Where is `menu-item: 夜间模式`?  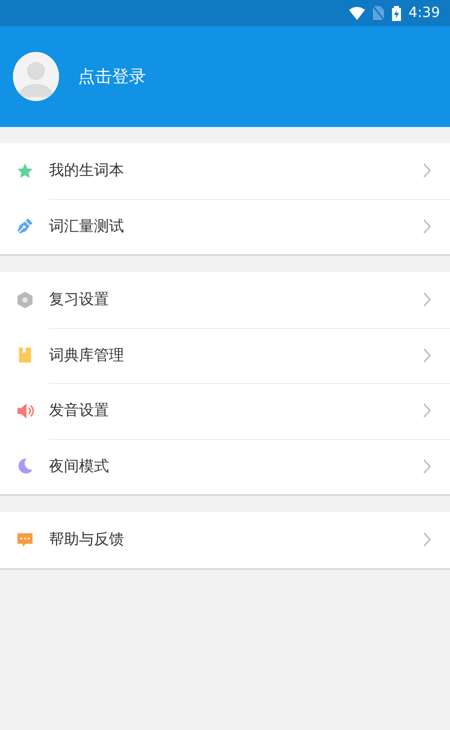
menu-item: 夜间模式 is located at coordinates (225, 466).